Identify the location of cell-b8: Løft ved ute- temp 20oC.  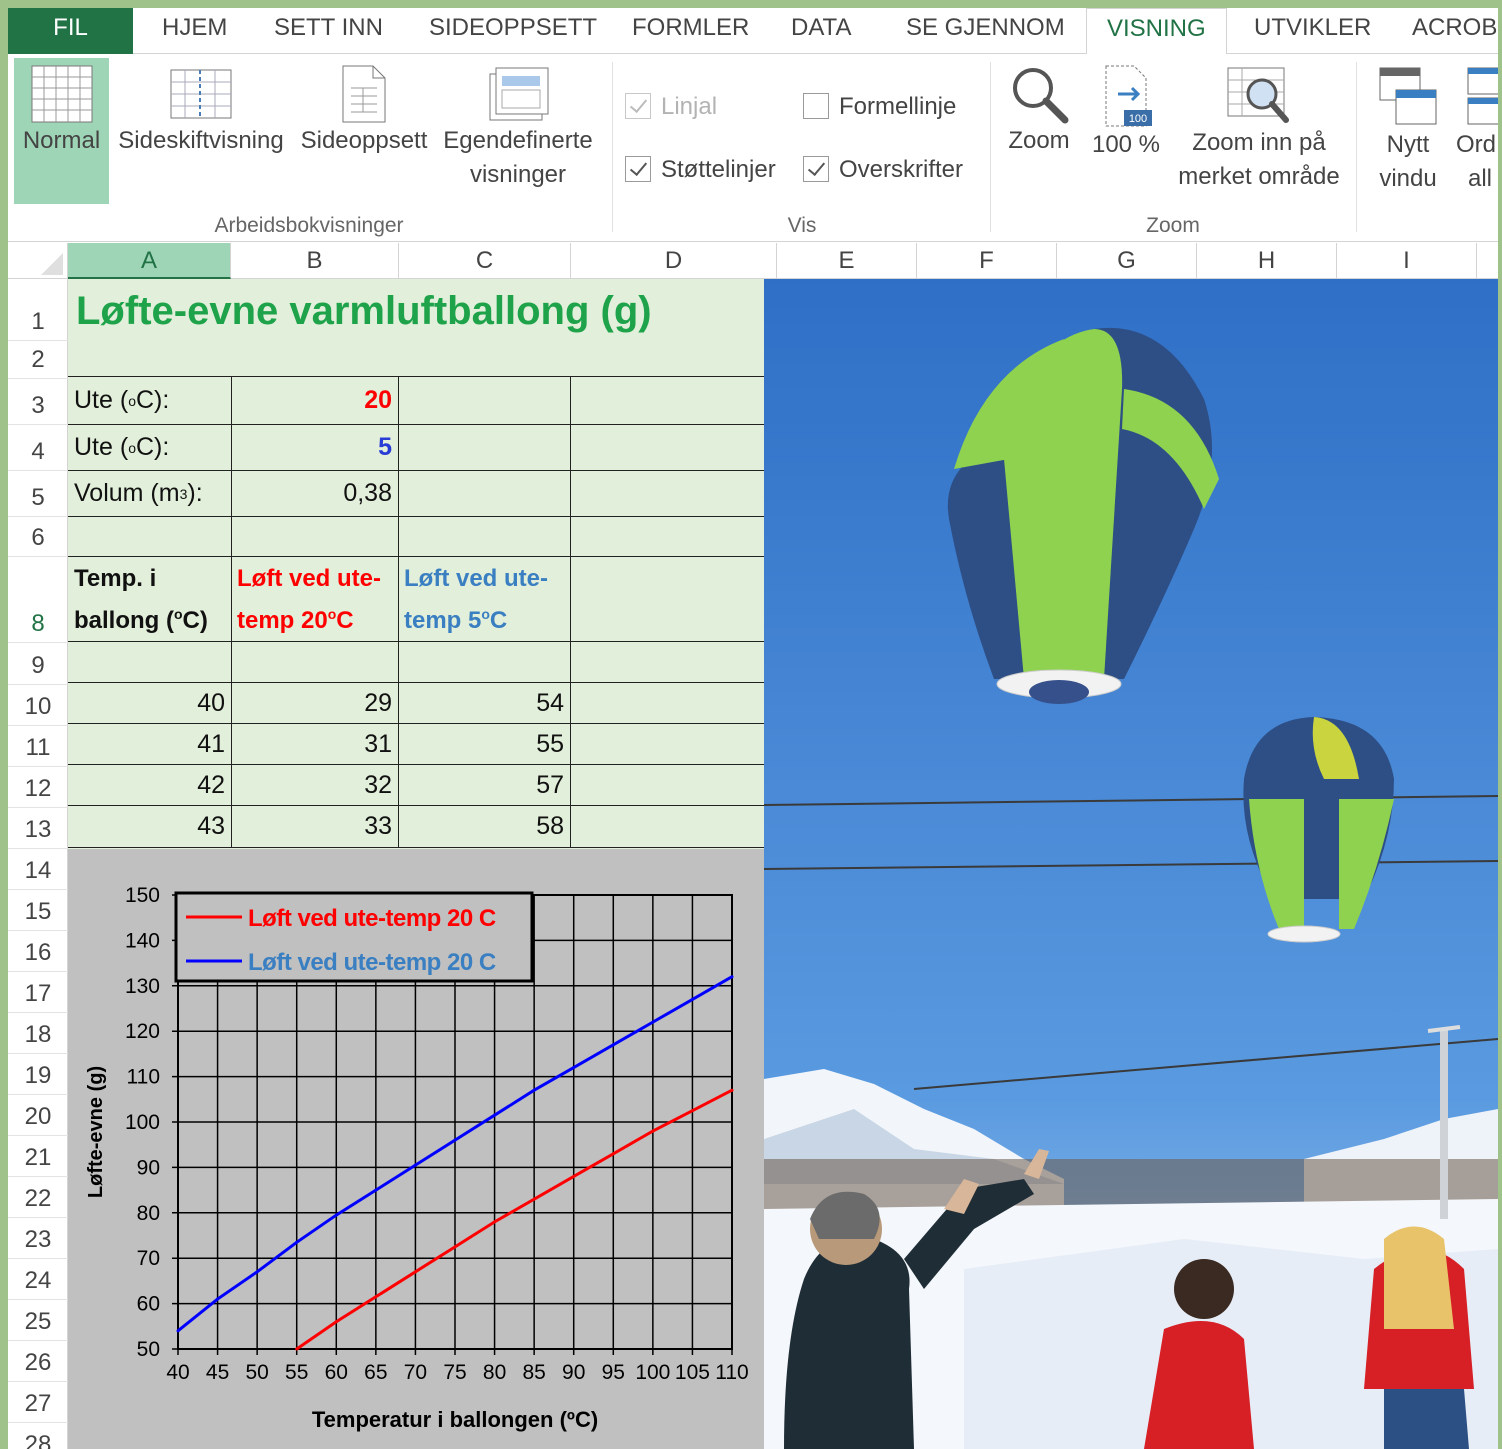
(314, 600).